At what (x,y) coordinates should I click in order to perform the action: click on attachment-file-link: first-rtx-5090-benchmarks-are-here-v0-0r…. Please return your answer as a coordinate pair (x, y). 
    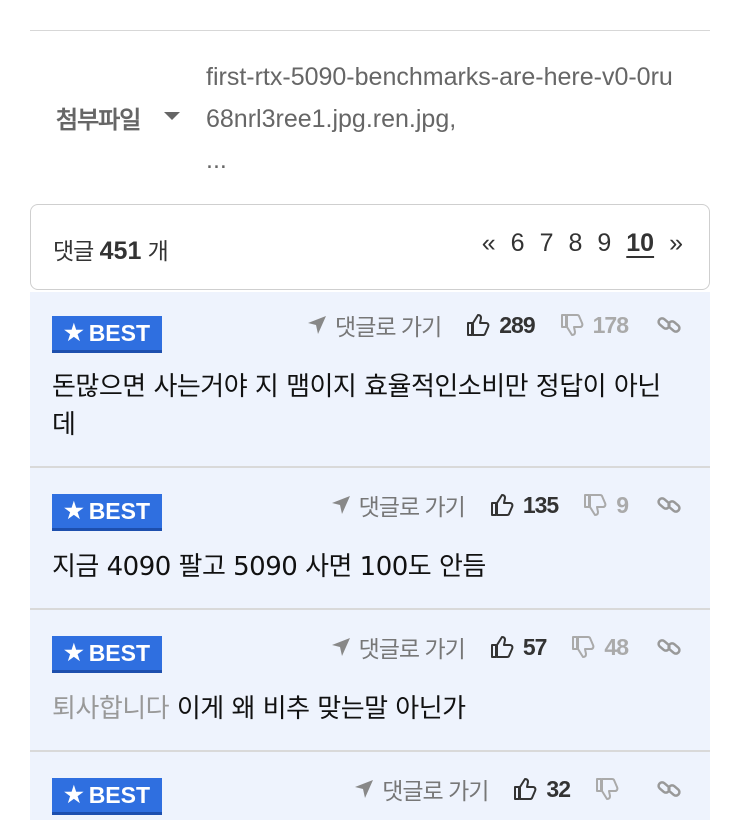
    Looking at the image, I should click on (441, 98).